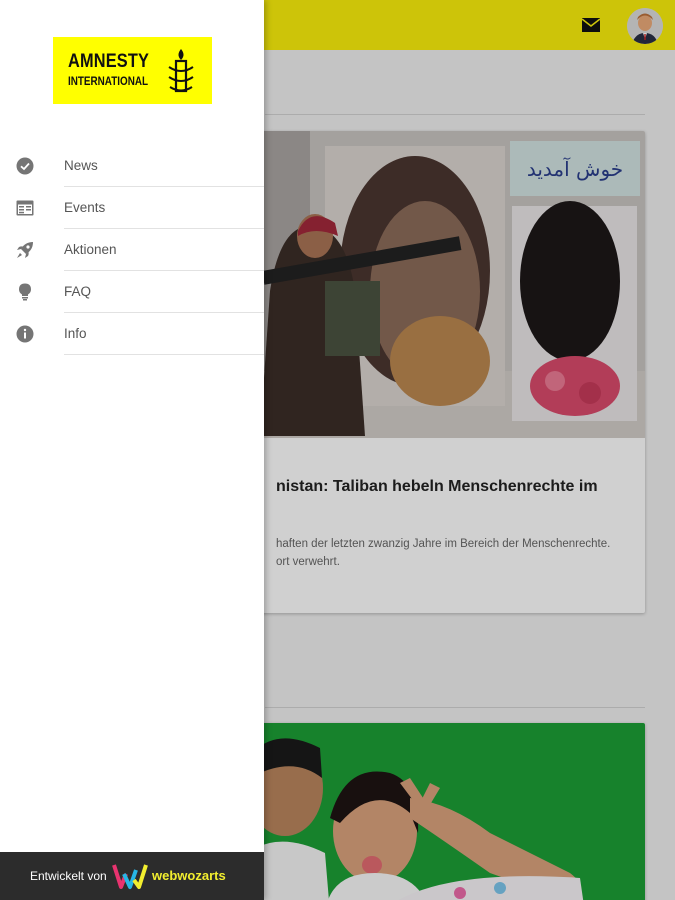 The image size is (675, 900). I want to click on logo-text-line1: AMNESTY, so click(109, 61).